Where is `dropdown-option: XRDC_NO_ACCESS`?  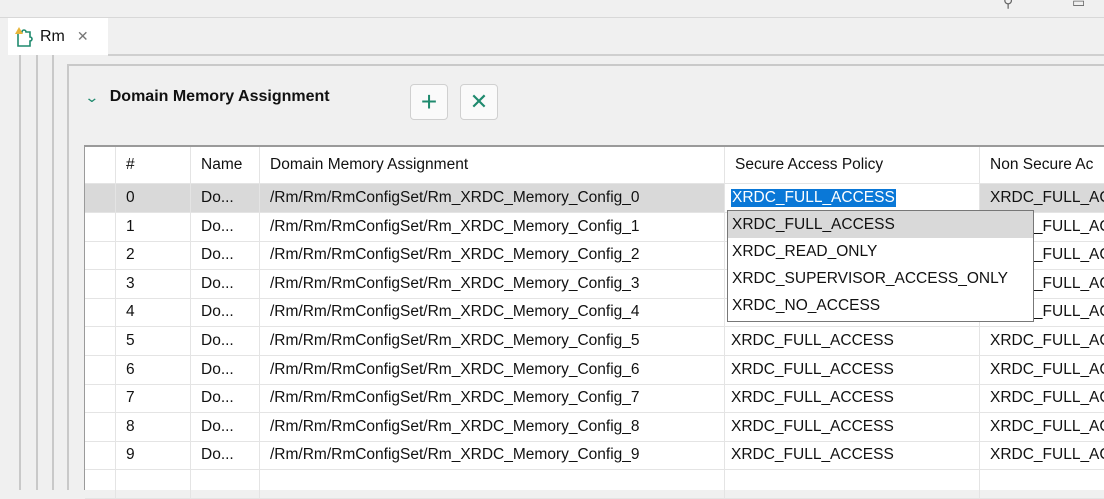 dropdown-option: XRDC_NO_ACCESS is located at coordinates (880, 305).